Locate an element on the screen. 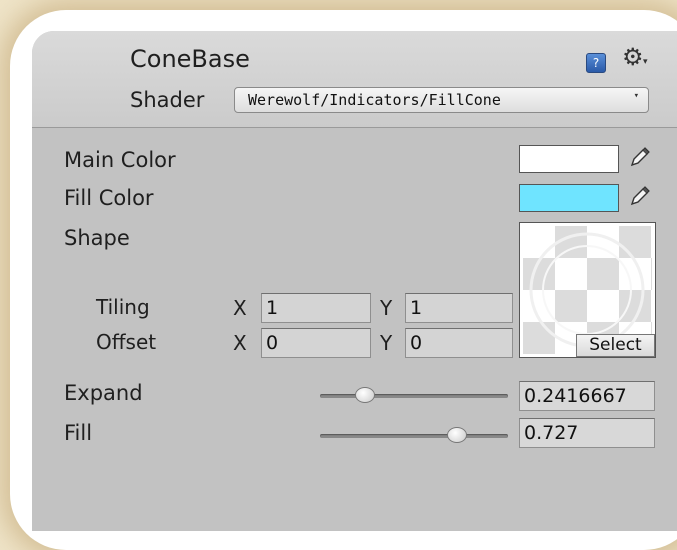 The height and width of the screenshot is (550, 677). tiling-label: Tiling is located at coordinates (123, 307).